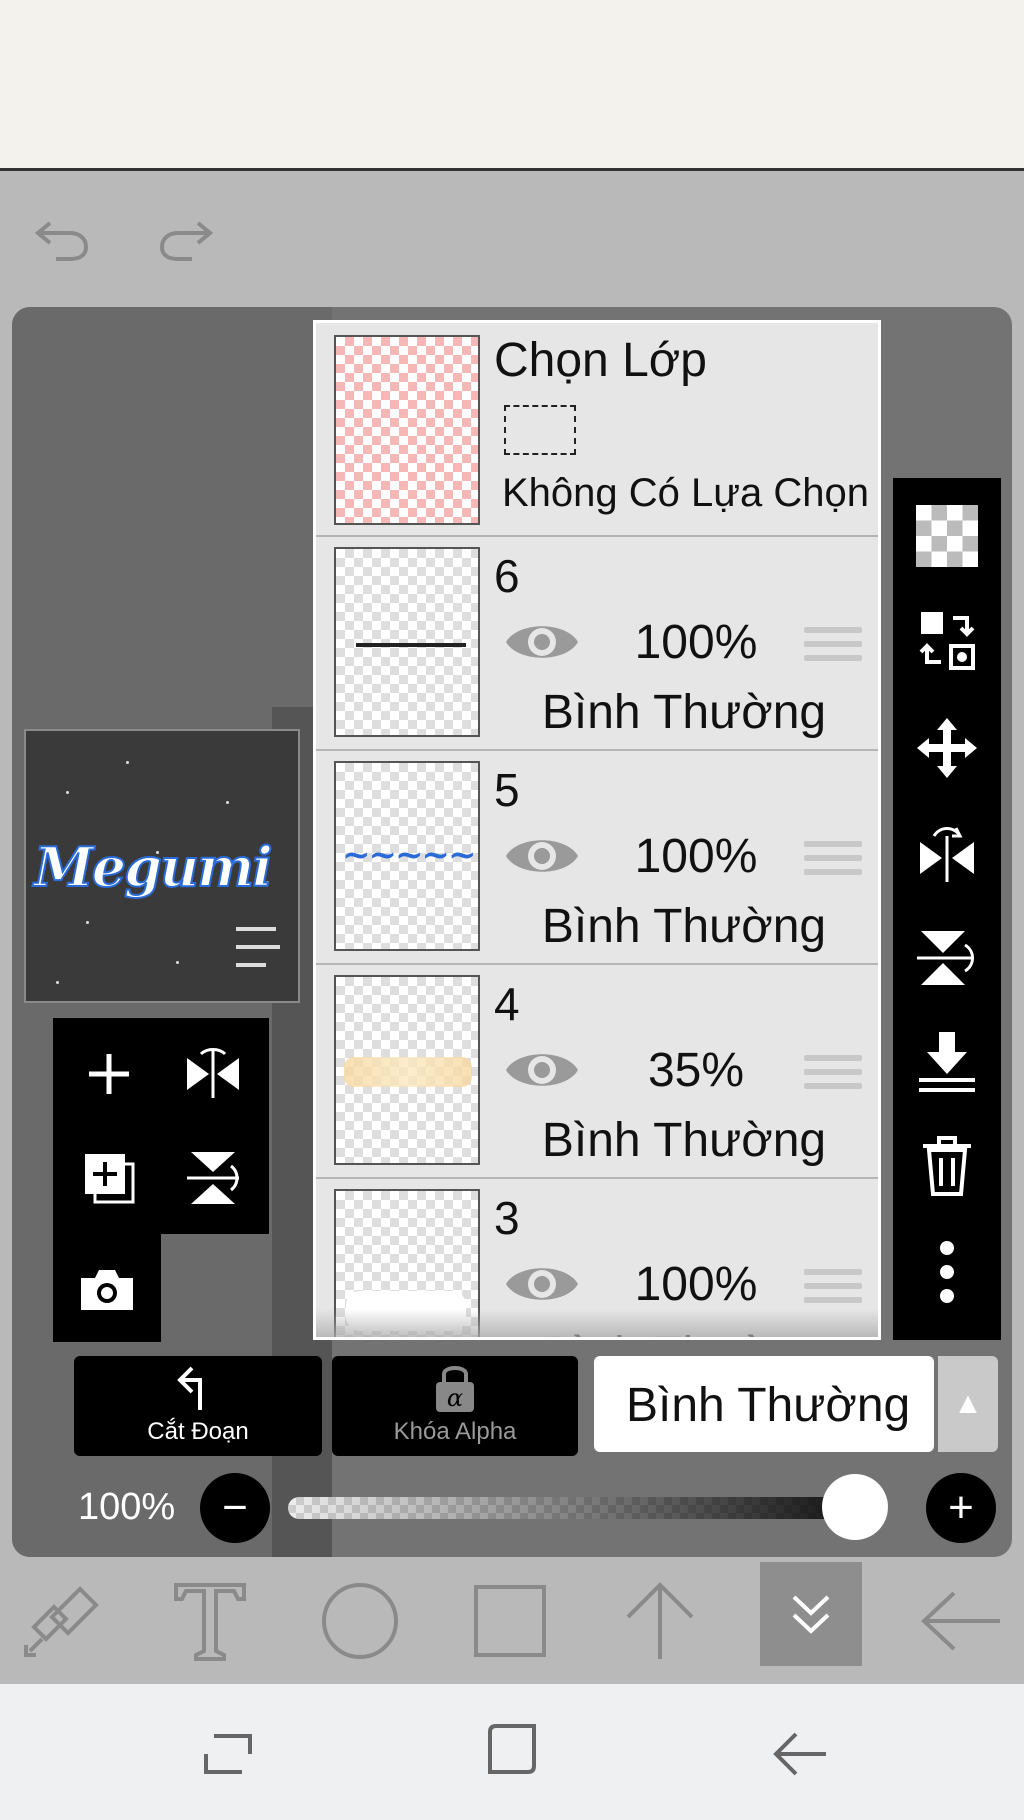 The width and height of the screenshot is (1024, 1820). I want to click on selection-layer-subtitle: Không Có Lựa Chọn, so click(686, 493).